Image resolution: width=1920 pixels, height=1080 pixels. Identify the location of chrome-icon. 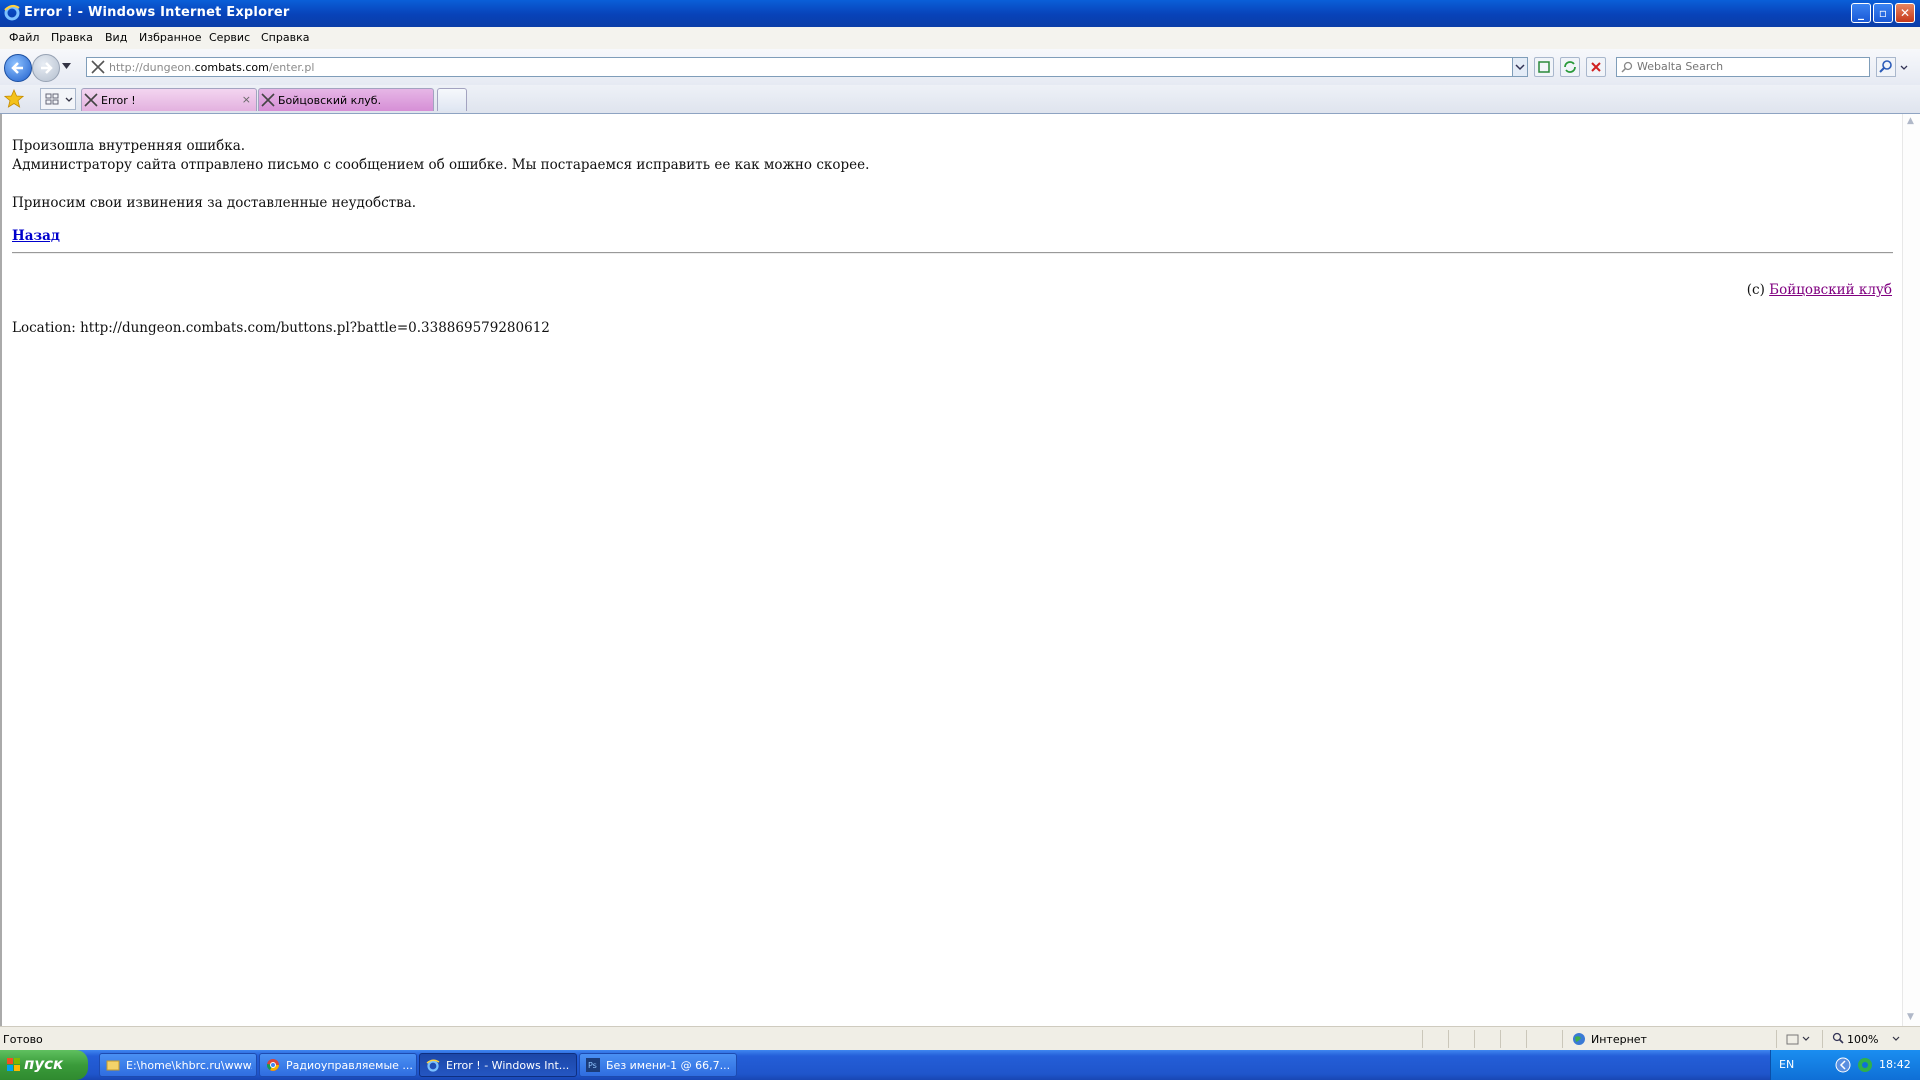
(272, 1065).